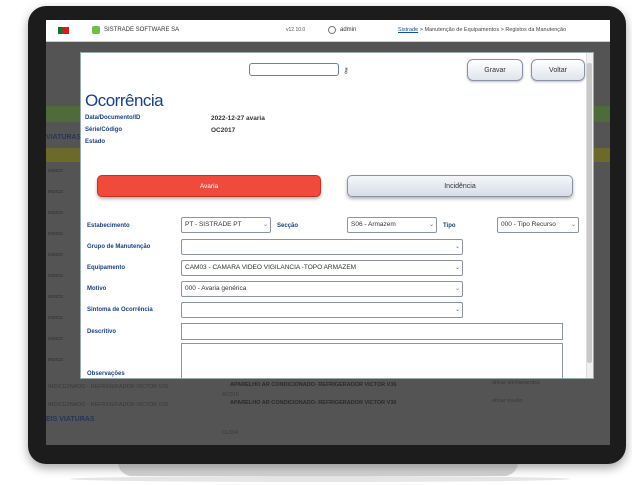 The width and height of the screenshot is (632, 485). I want to click on doc-value: 2022-12-27 avaria, so click(238, 118).